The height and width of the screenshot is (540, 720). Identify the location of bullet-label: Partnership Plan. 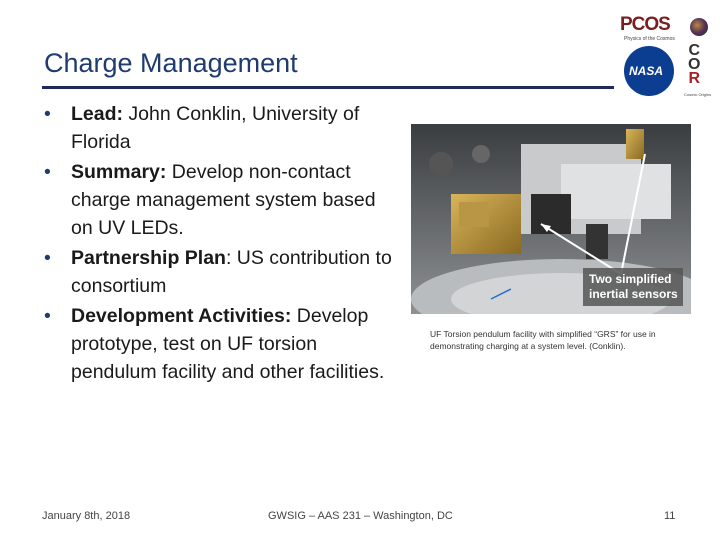
(148, 258).